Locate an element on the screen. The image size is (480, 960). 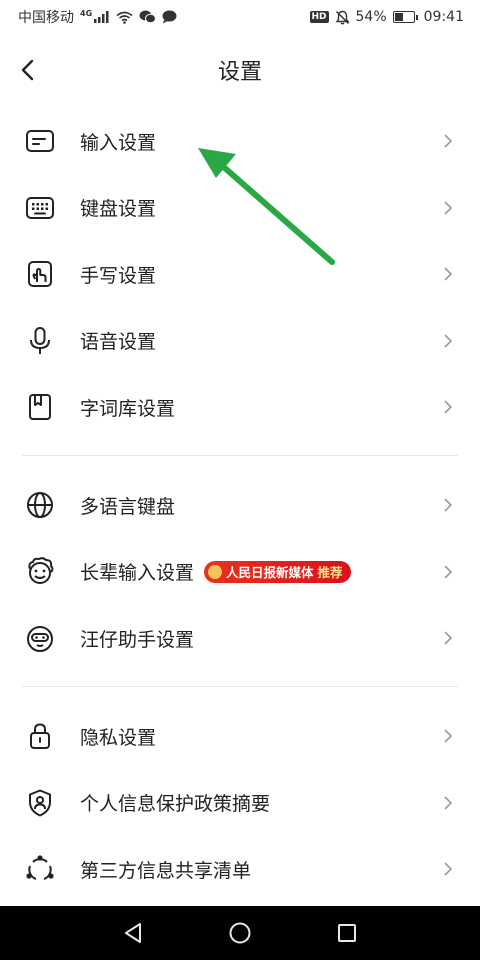
settings-item-privacy: 隐私设置 is located at coordinates (240, 736).